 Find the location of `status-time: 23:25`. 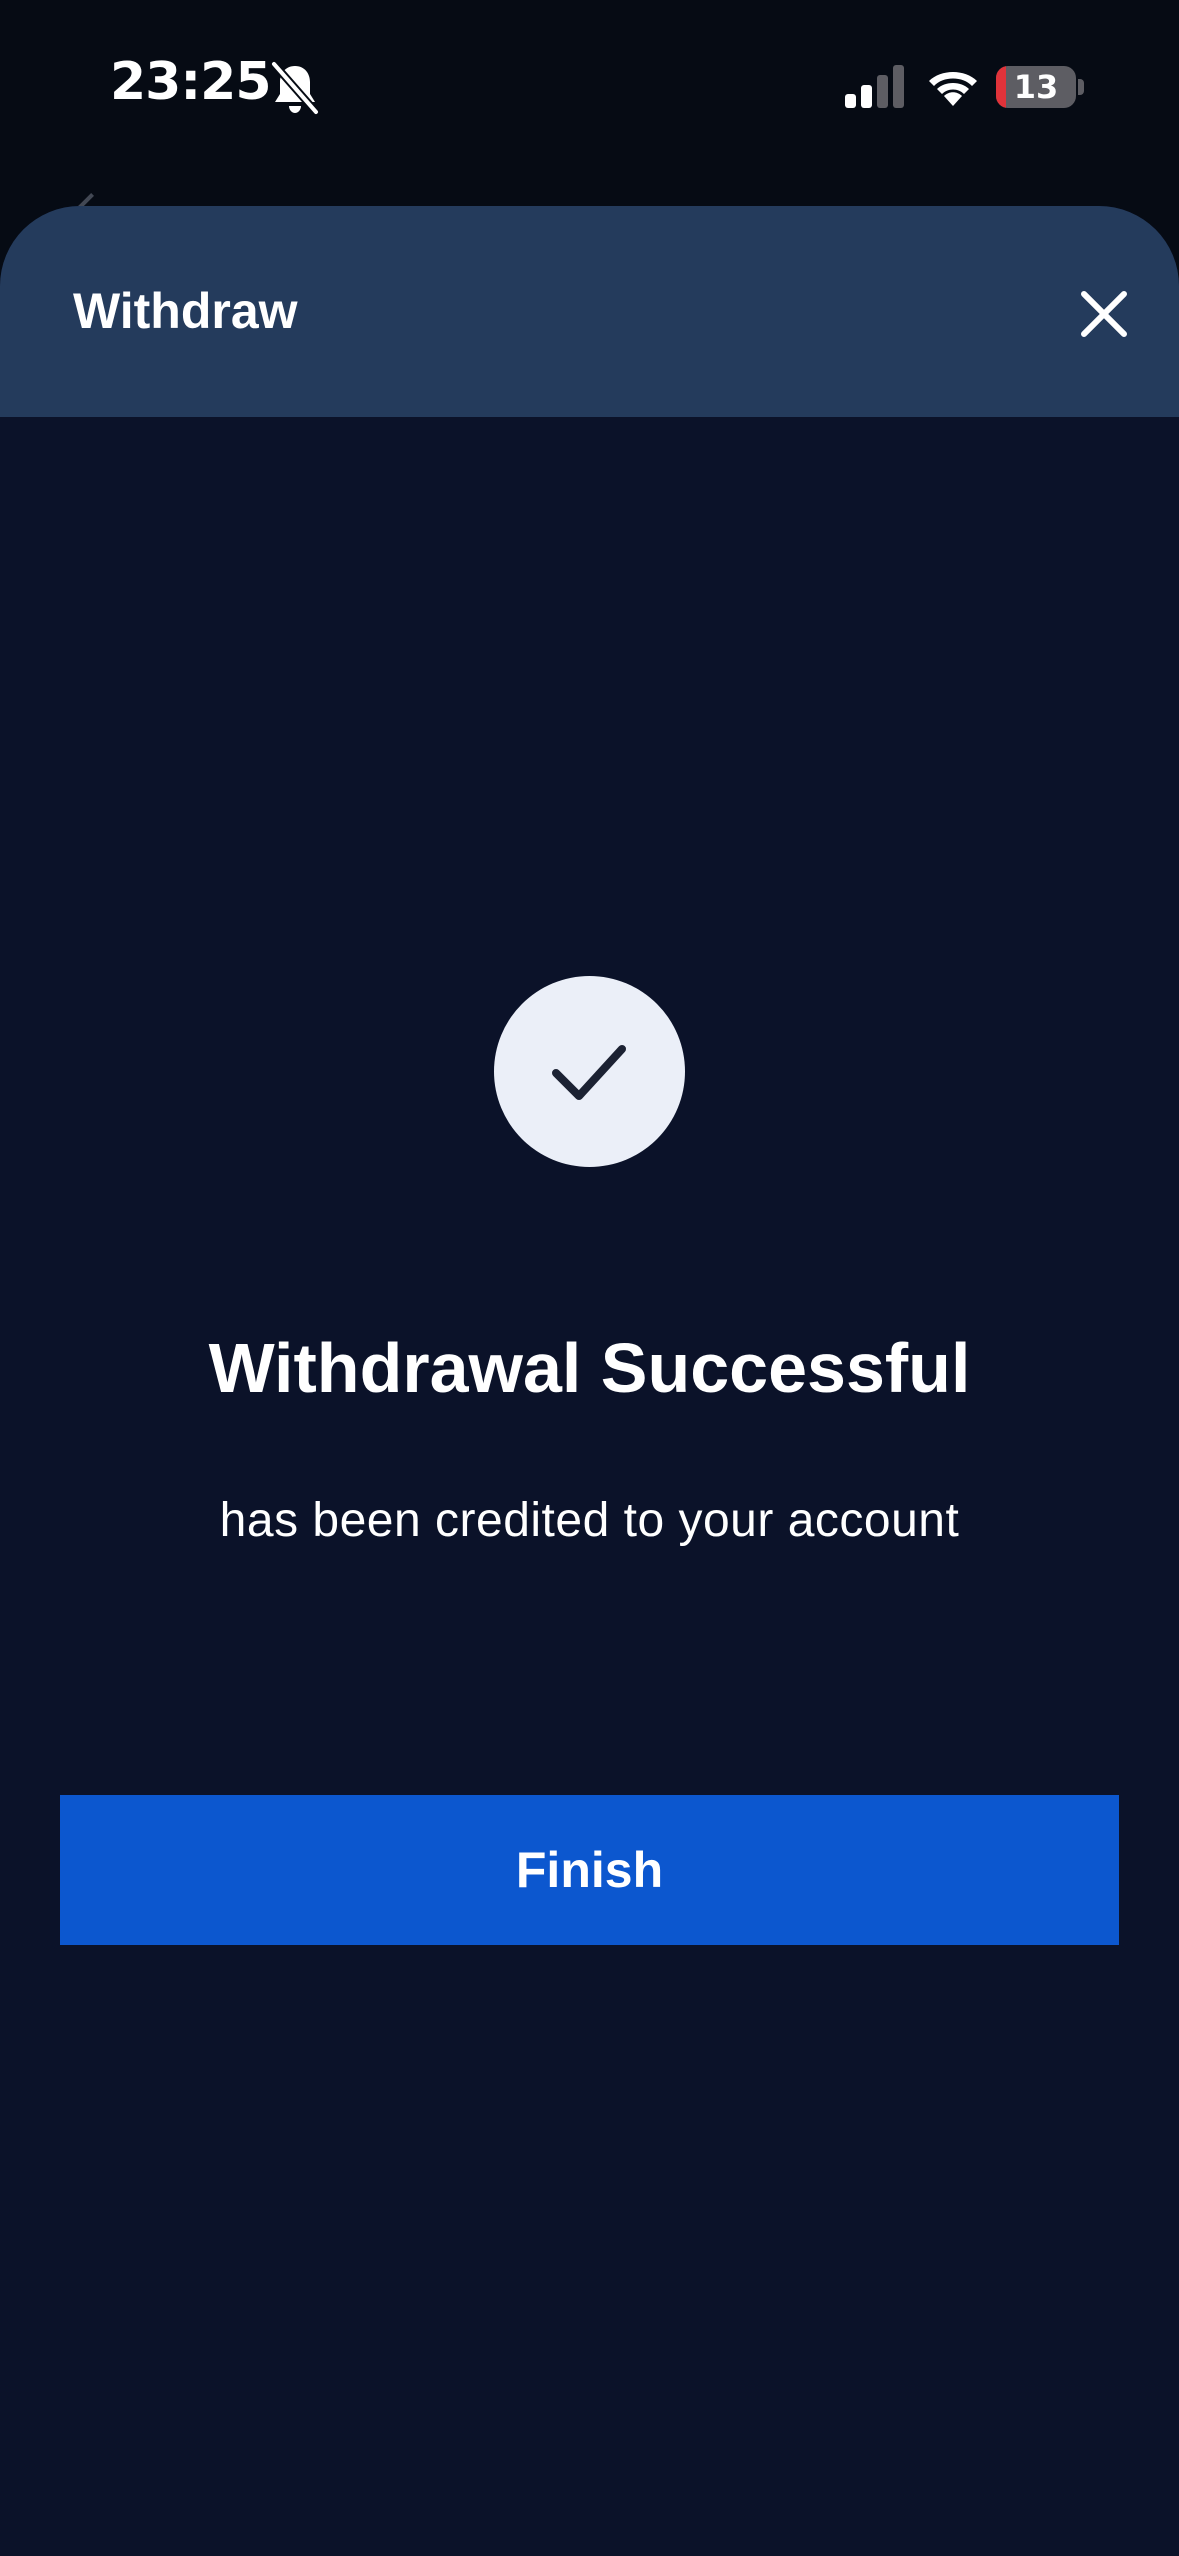

status-time: 23:25 is located at coordinates (191, 82).